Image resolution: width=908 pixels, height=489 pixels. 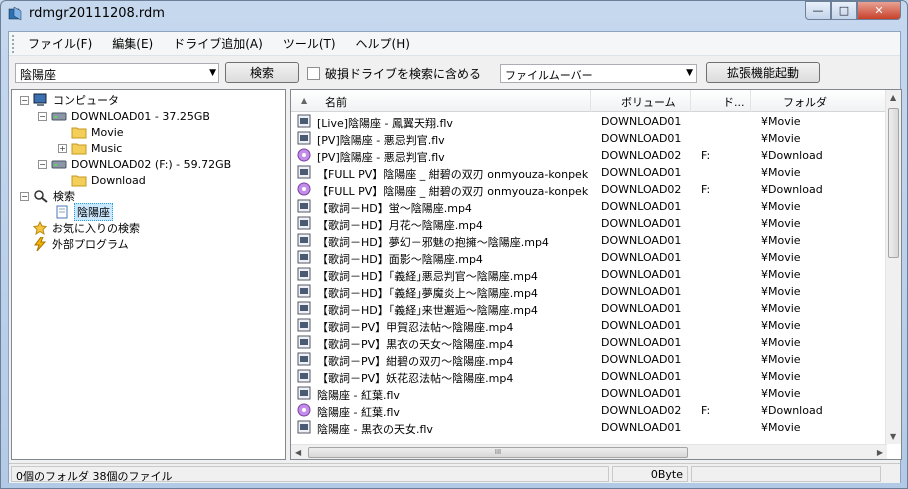 What do you see at coordinates (879, 10) in the screenshot?
I see `close-button: ✕` at bounding box center [879, 10].